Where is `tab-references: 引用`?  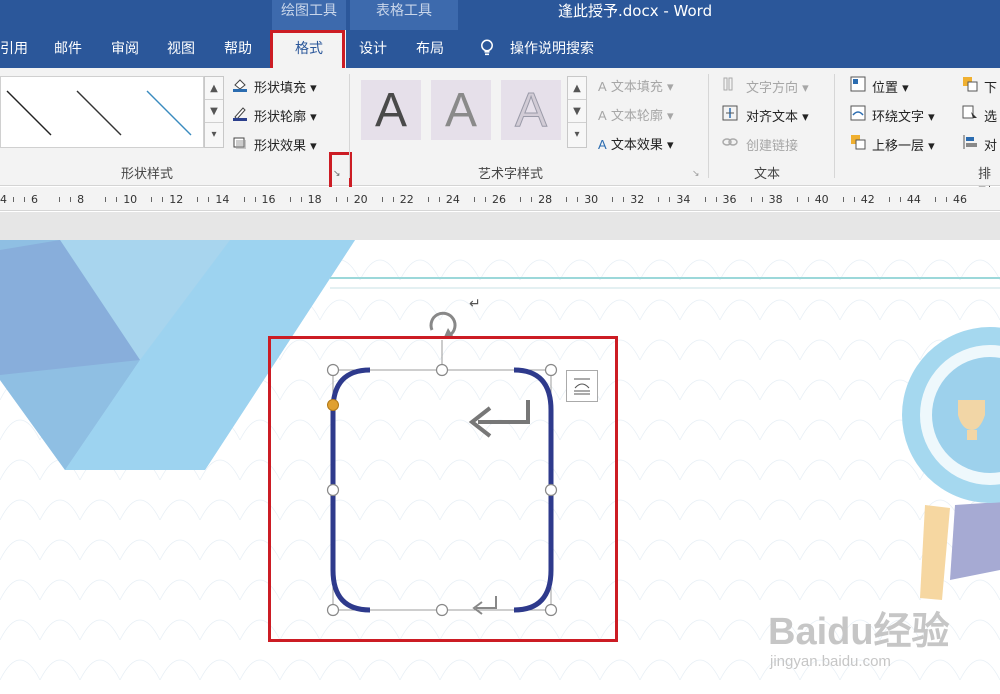
tab-references: 引用 is located at coordinates (14, 48).